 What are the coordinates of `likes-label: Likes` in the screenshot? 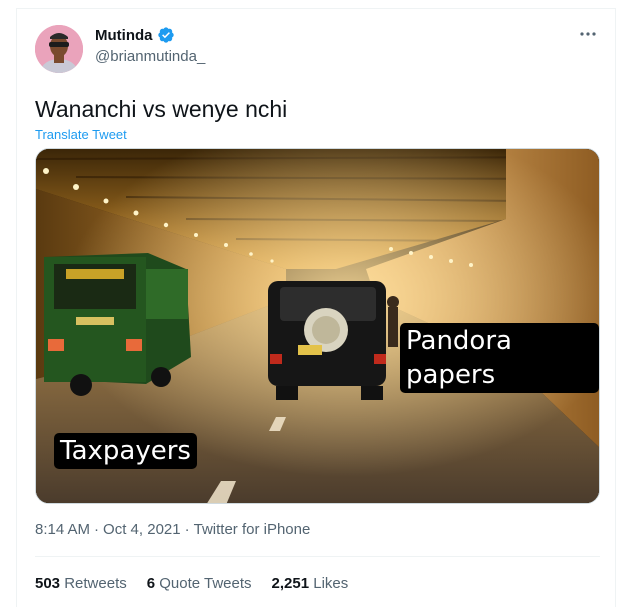 It's located at (331, 583).